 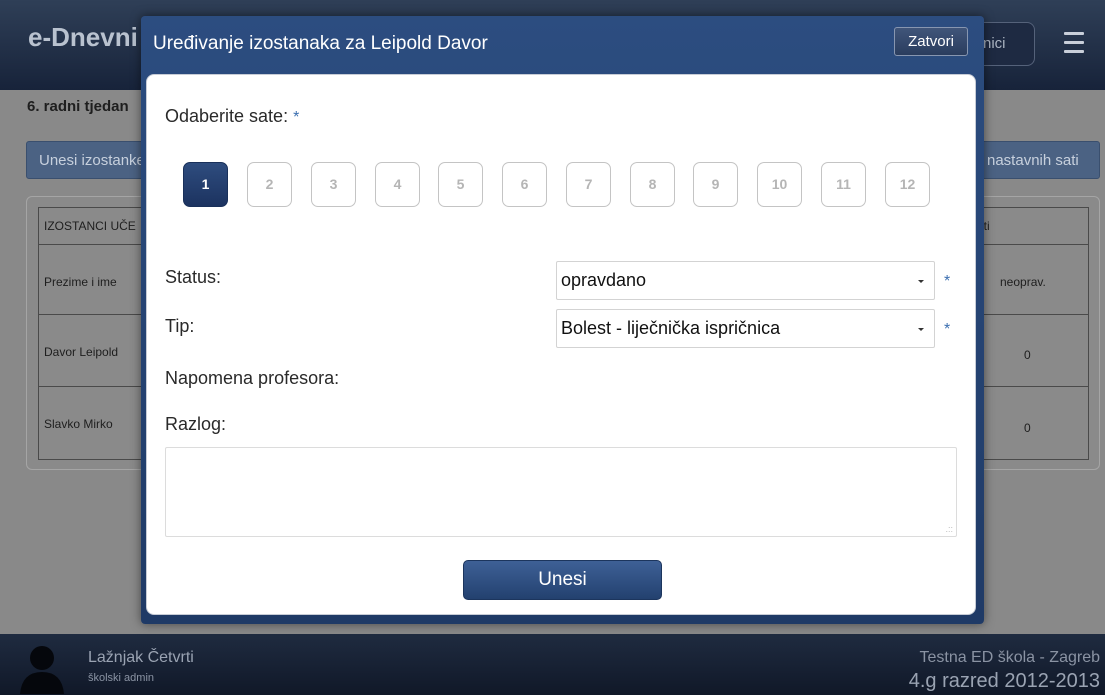 What do you see at coordinates (715, 184) in the screenshot?
I see `hour-button-9: 9` at bounding box center [715, 184].